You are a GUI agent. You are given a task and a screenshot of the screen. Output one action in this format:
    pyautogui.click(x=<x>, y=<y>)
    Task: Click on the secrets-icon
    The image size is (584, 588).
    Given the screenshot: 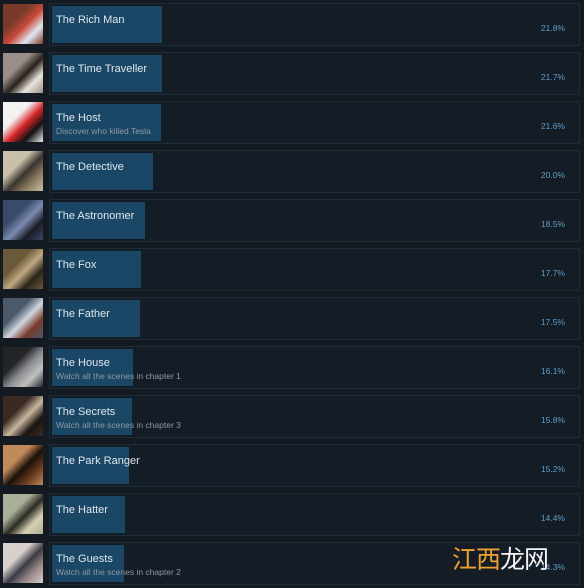 What is the action you would take?
    pyautogui.click(x=23, y=416)
    